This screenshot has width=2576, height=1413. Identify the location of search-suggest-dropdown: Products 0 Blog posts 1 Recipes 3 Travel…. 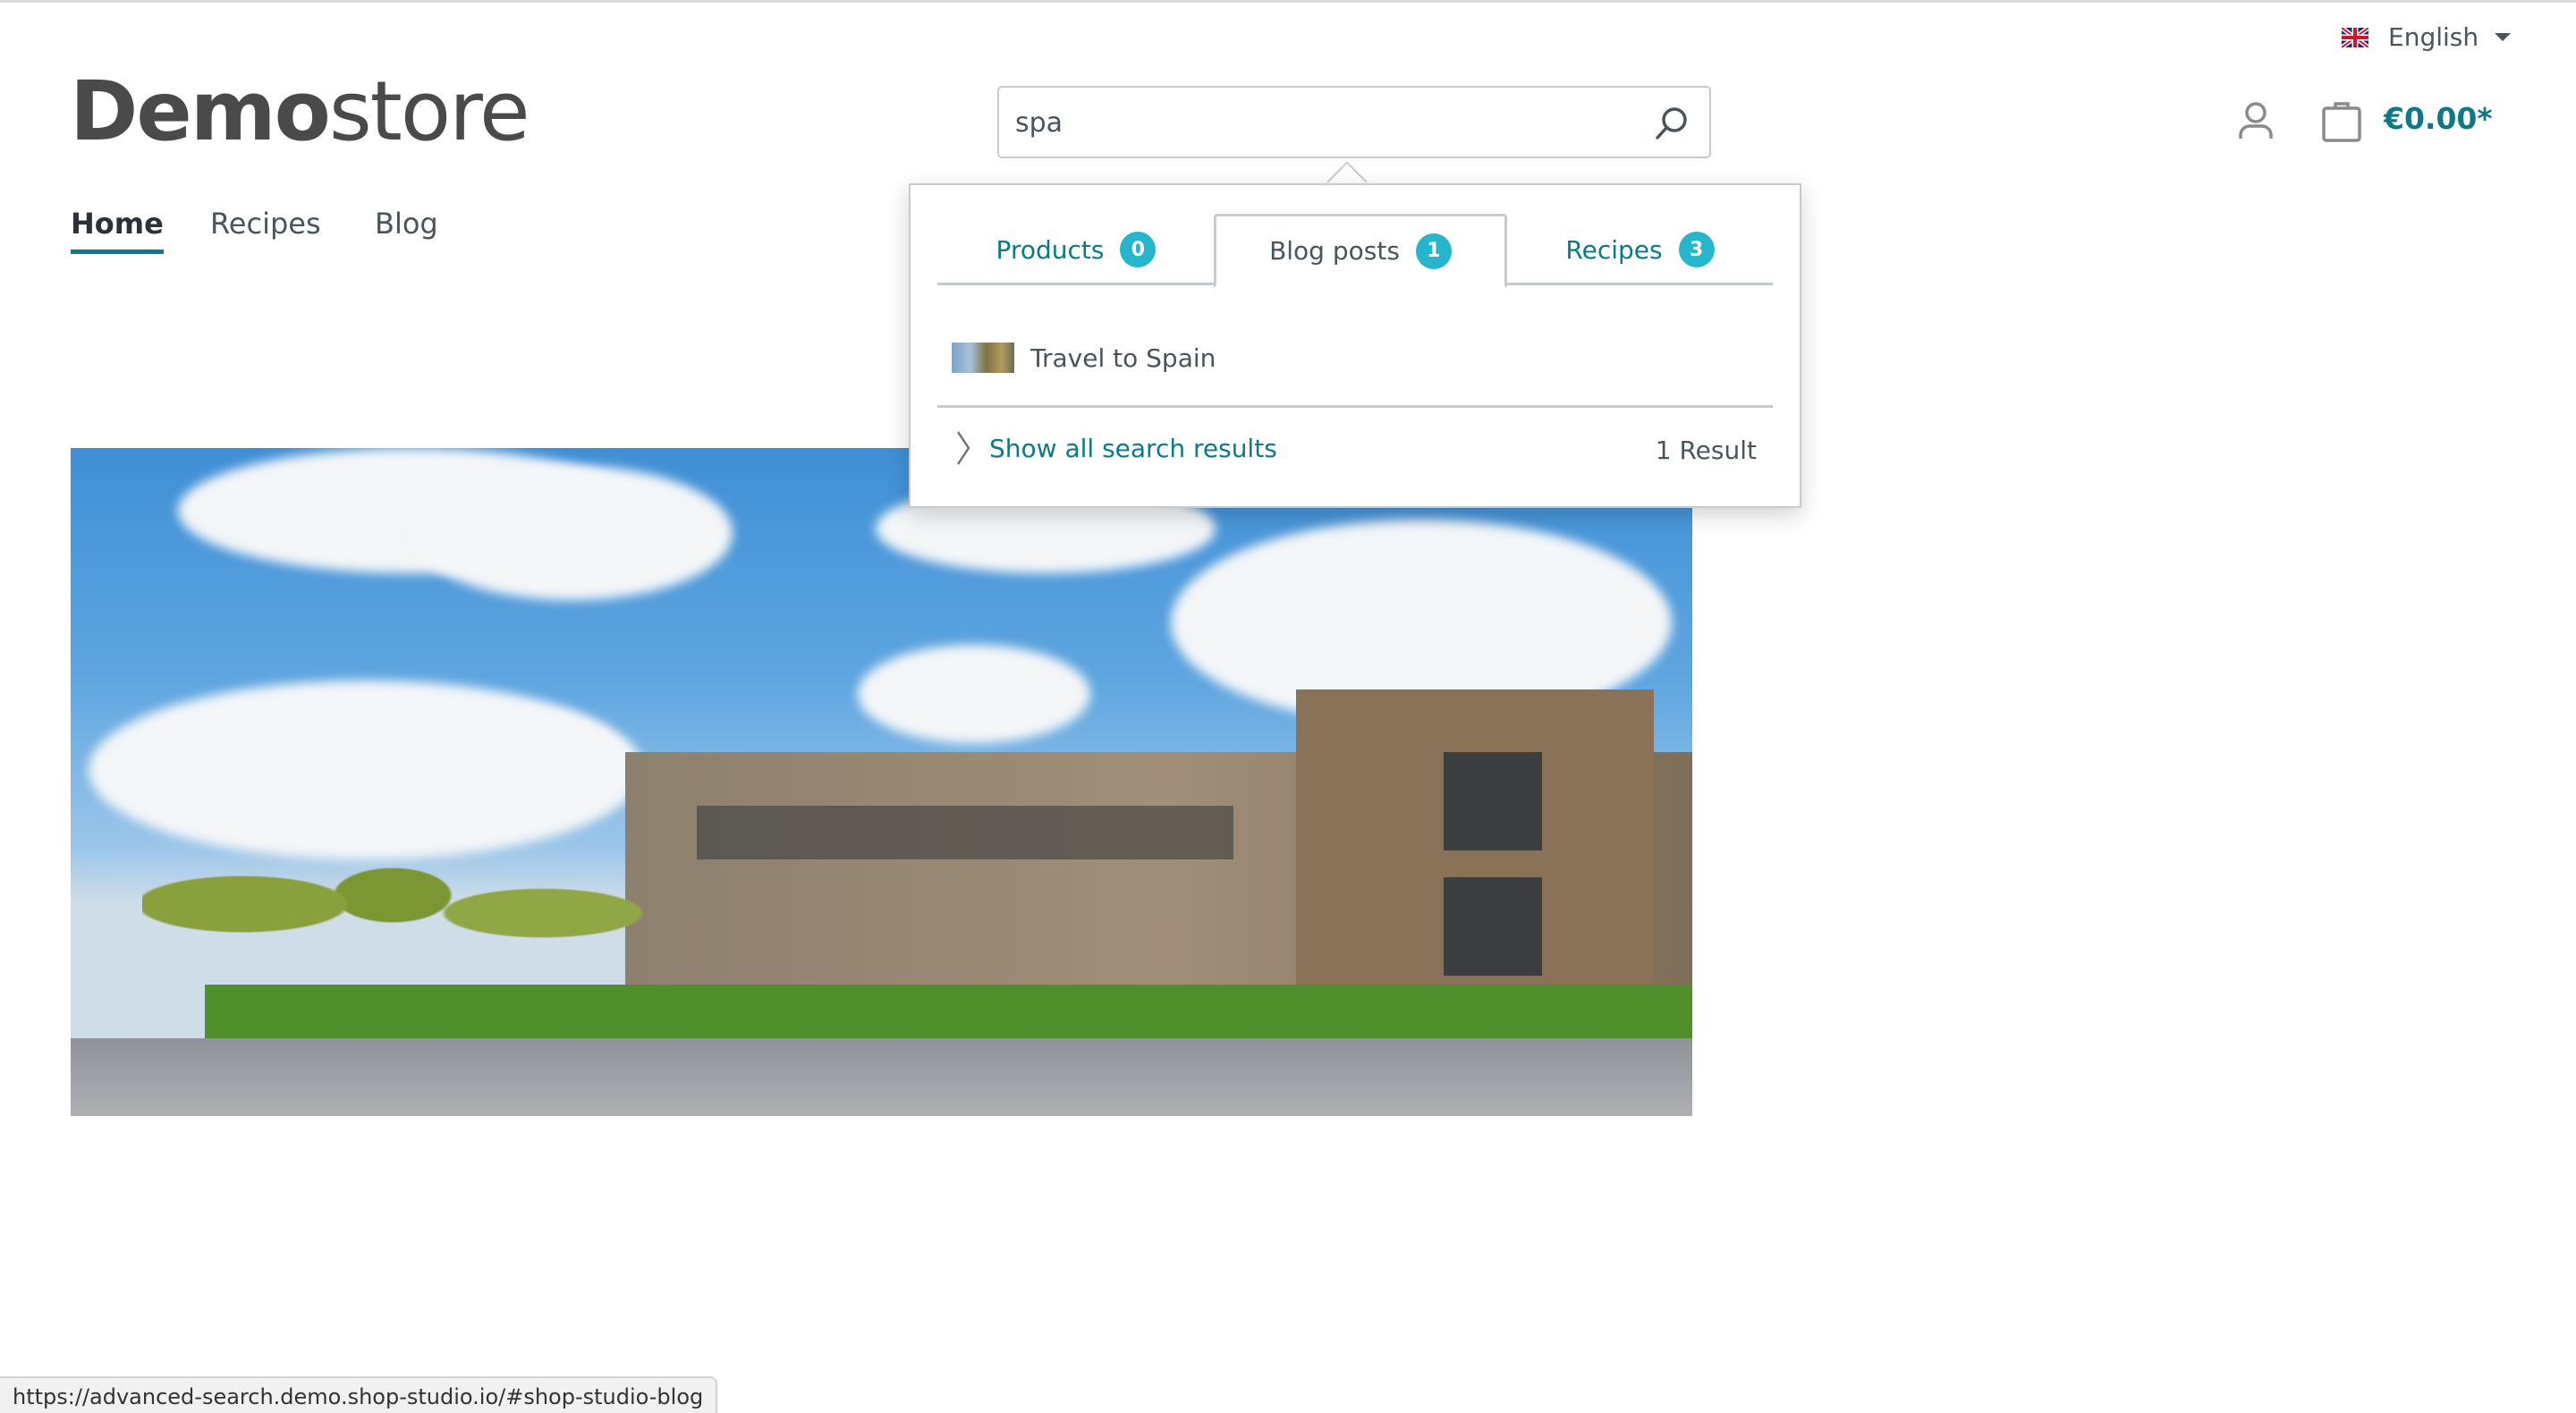
(1355, 345).